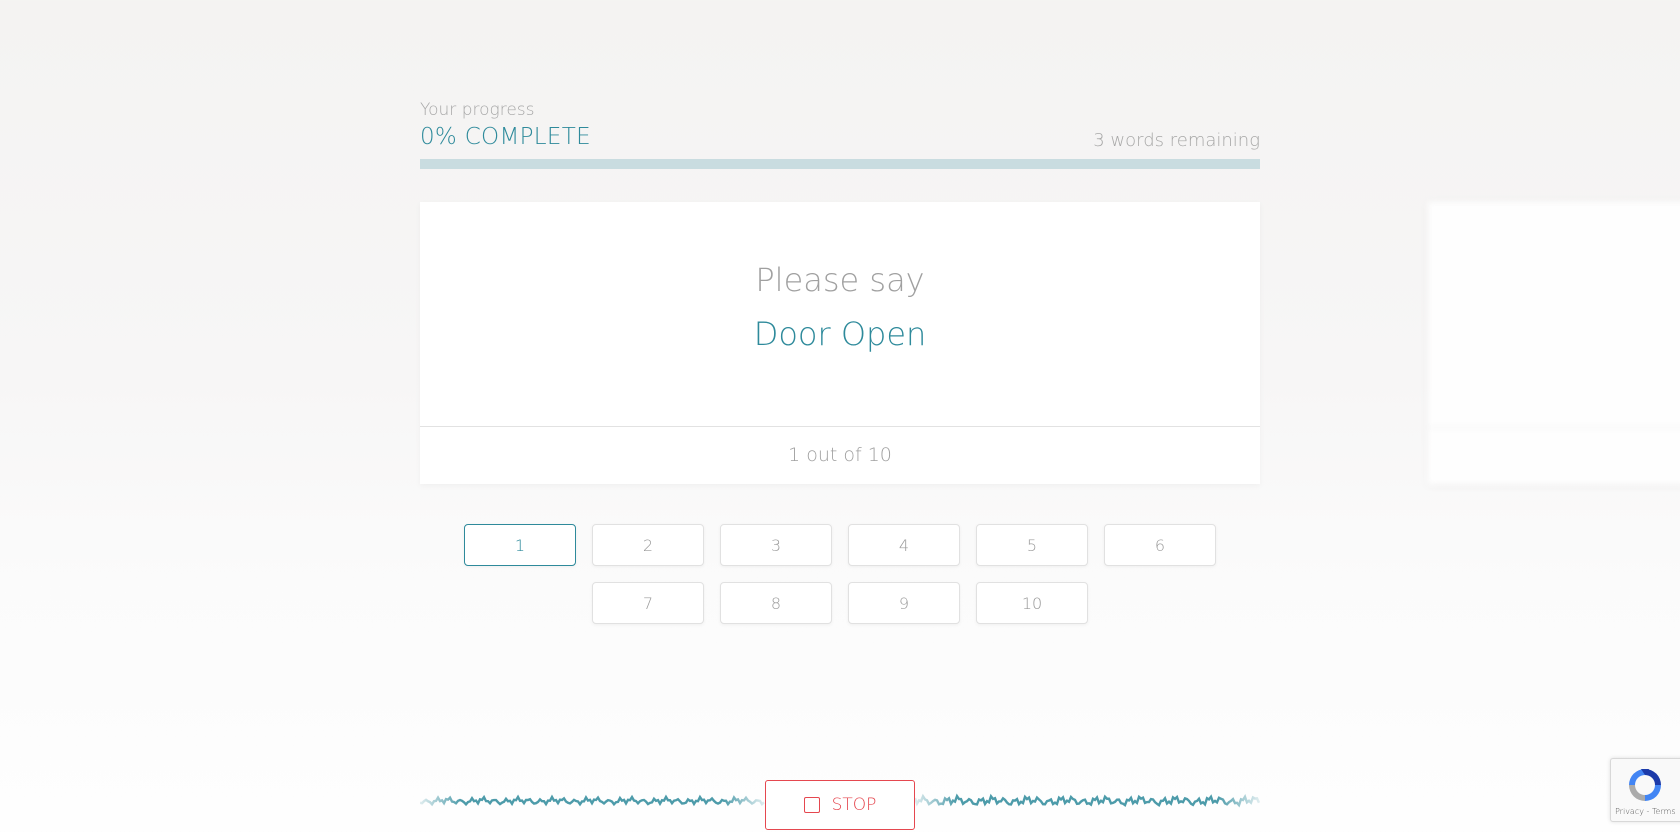 This screenshot has width=1680, height=832. What do you see at coordinates (505, 137) in the screenshot?
I see `progress-percent: 0% COMPLETE` at bounding box center [505, 137].